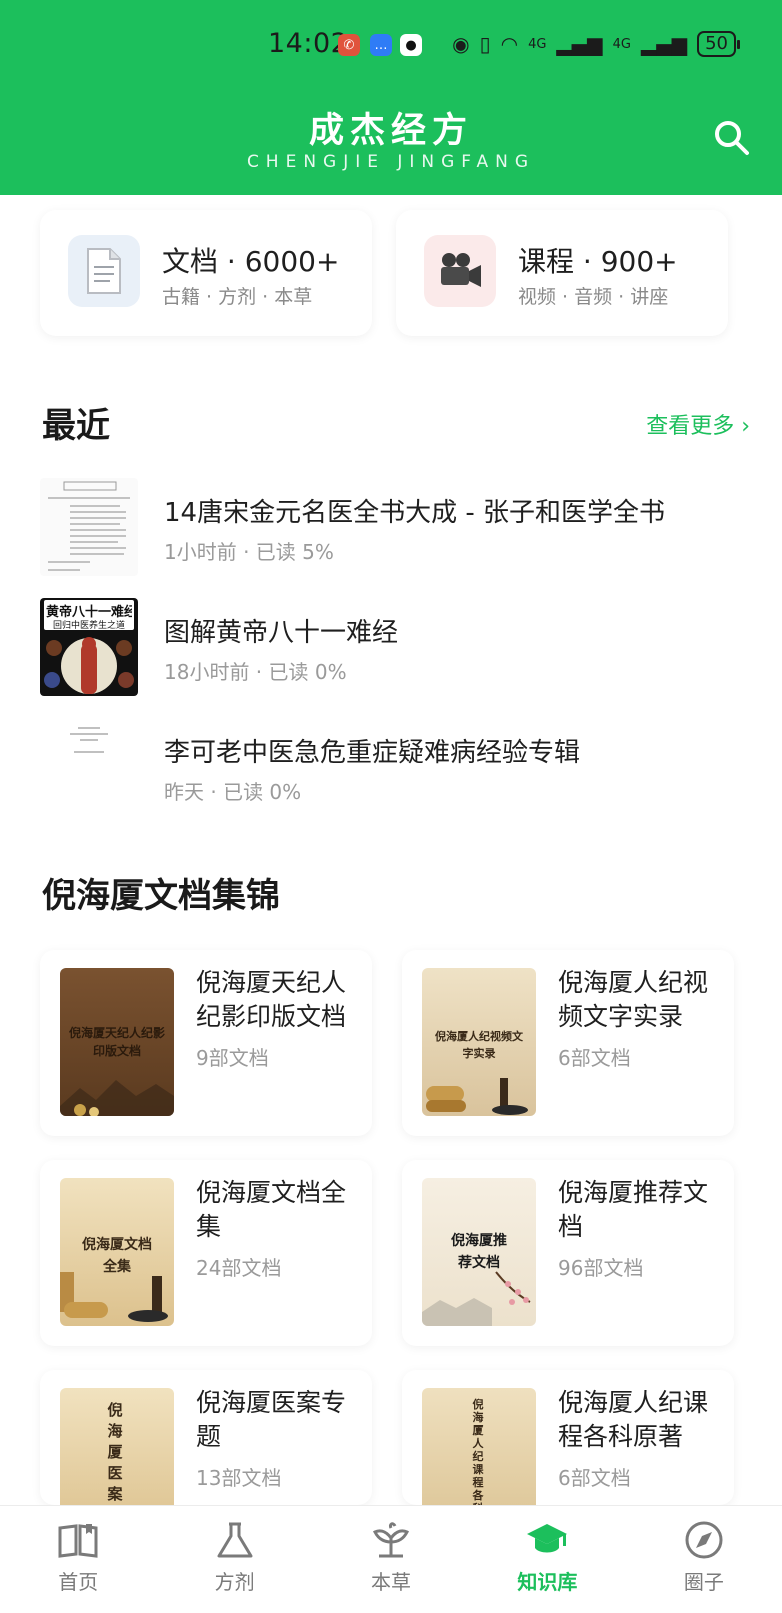  What do you see at coordinates (703, 1582) in the screenshot?
I see `nav-label-circle: 圈子` at bounding box center [703, 1582].